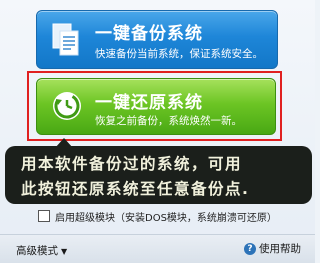  Describe the element at coordinates (44, 216) in the screenshot. I see `super-module-checkbox` at that location.